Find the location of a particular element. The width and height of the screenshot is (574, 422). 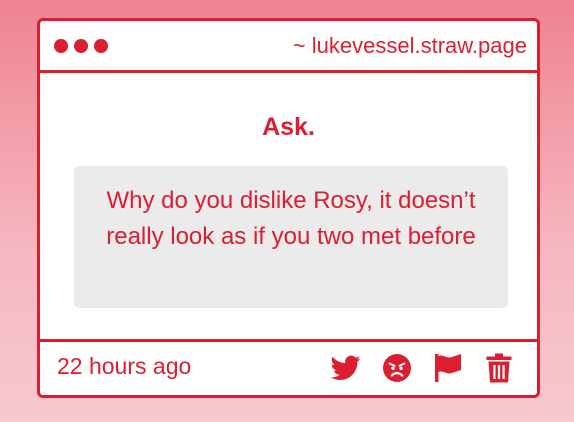

react-angry-button is located at coordinates (397, 368).